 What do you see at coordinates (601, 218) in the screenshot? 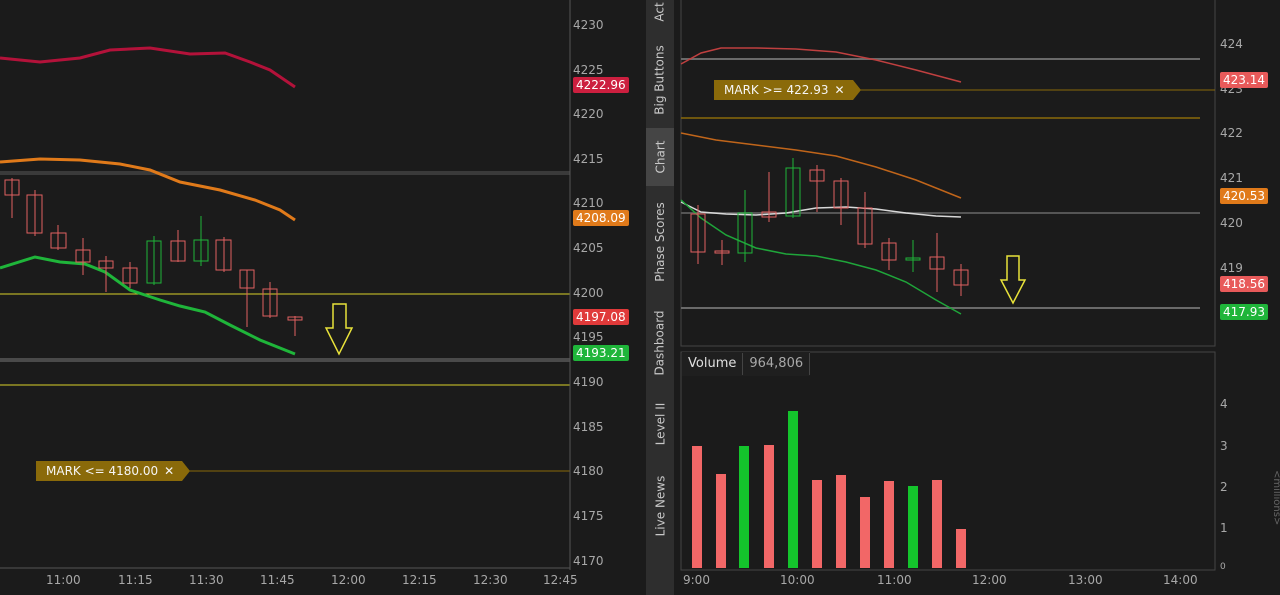
I see `left-mid-band-badge: 4208.09` at bounding box center [601, 218].